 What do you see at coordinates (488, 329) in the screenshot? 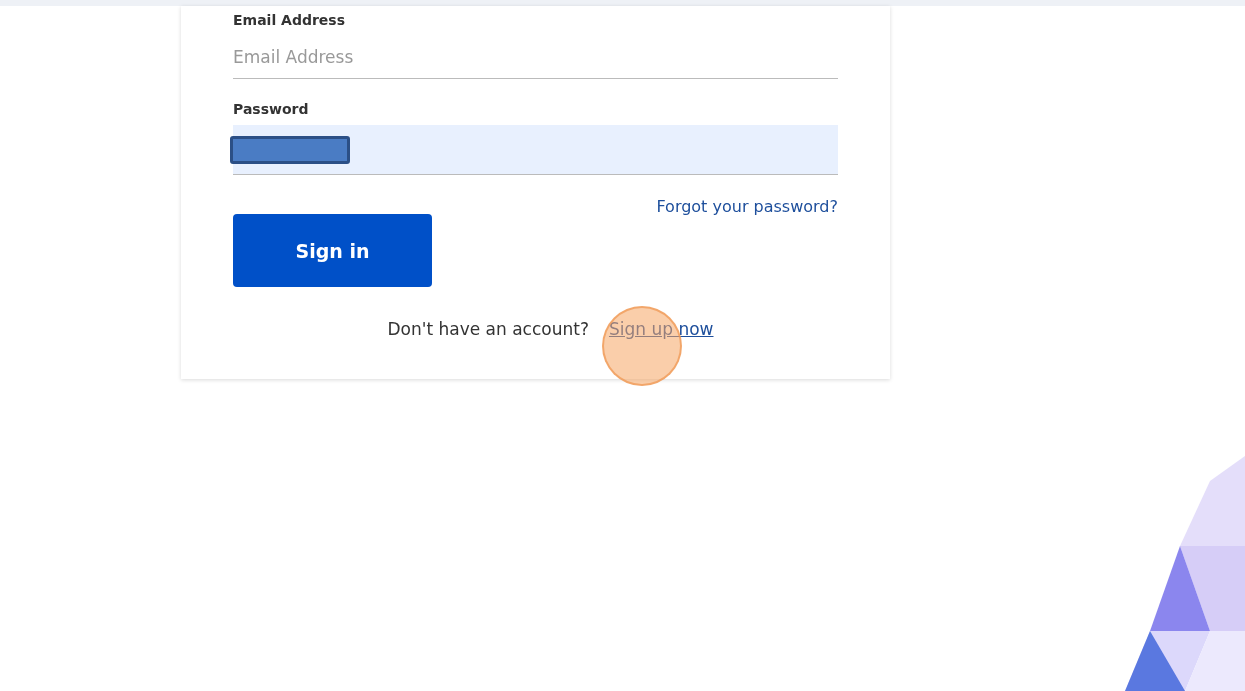
I see `signup-prompt: Don't have an account?` at bounding box center [488, 329].